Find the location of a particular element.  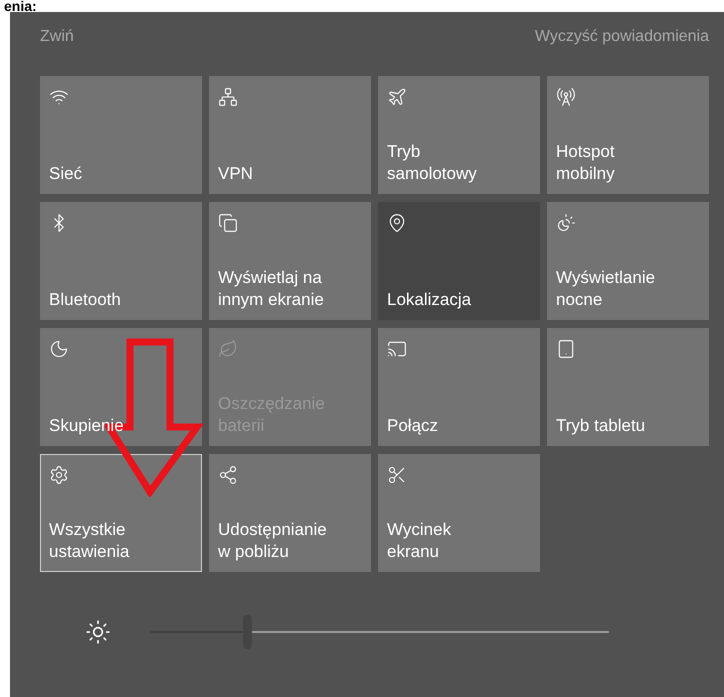

quick-action-tile: Wyświetlanie nocne is located at coordinates (628, 261).